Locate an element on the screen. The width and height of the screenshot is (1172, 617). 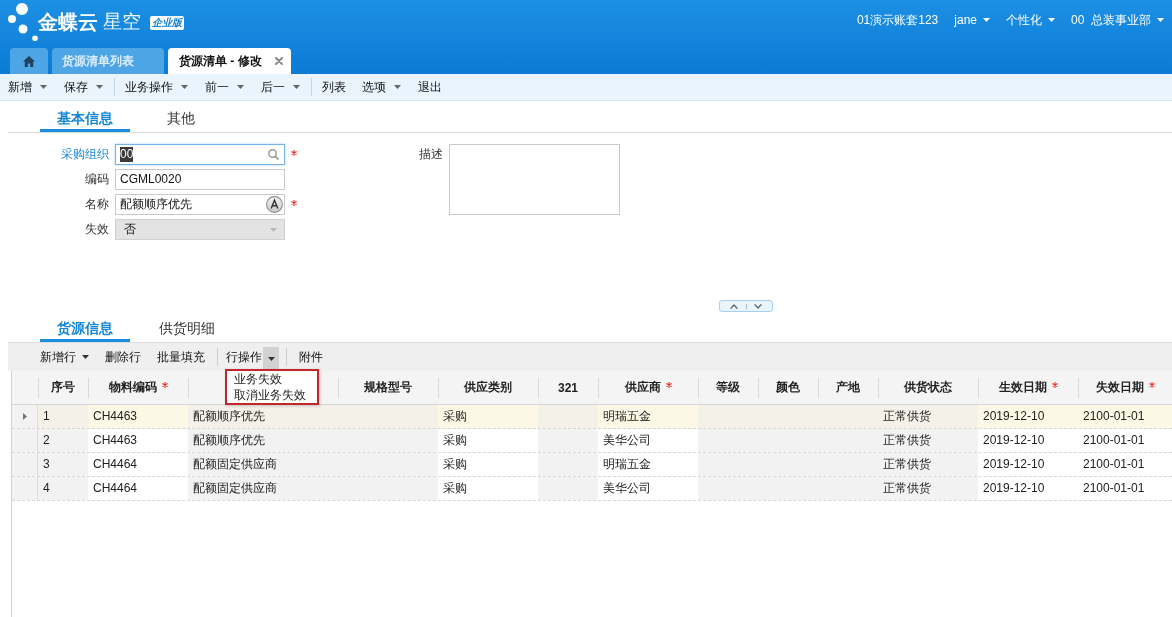
table-cell: 2 is located at coordinates (63, 440).